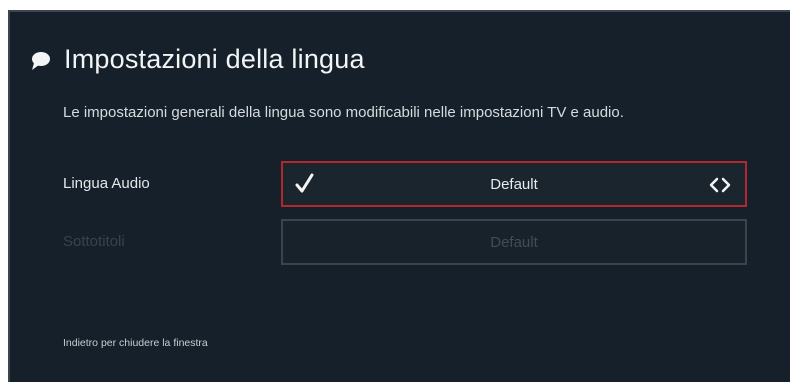 This screenshot has width=790, height=387. What do you see at coordinates (214, 59) in the screenshot?
I see `page-title: Impostazioni della lingua` at bounding box center [214, 59].